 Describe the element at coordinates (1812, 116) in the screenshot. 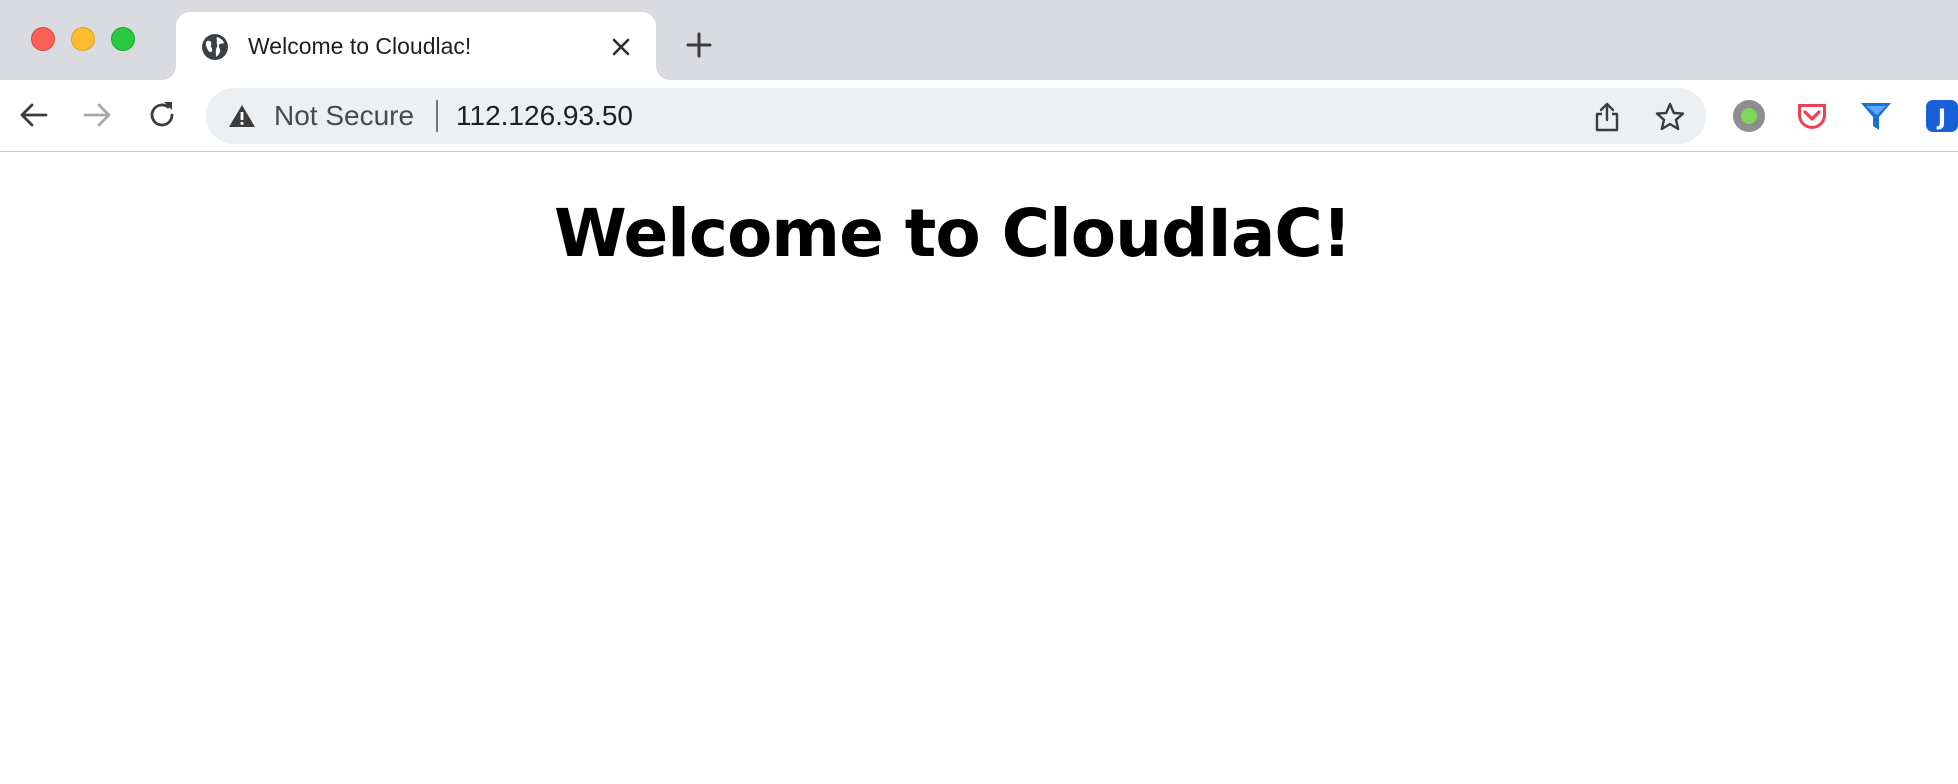

I see `pocket-extension-icon` at that location.